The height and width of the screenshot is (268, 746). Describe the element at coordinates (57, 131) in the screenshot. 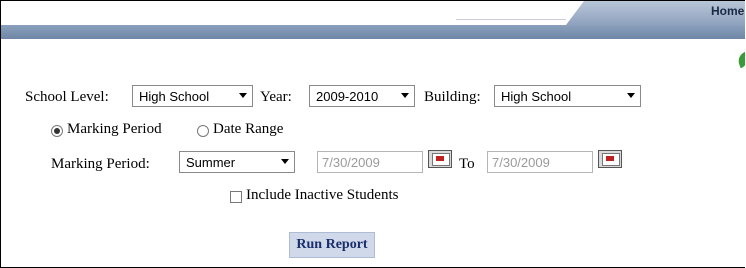

I see `marking-period-radio` at that location.